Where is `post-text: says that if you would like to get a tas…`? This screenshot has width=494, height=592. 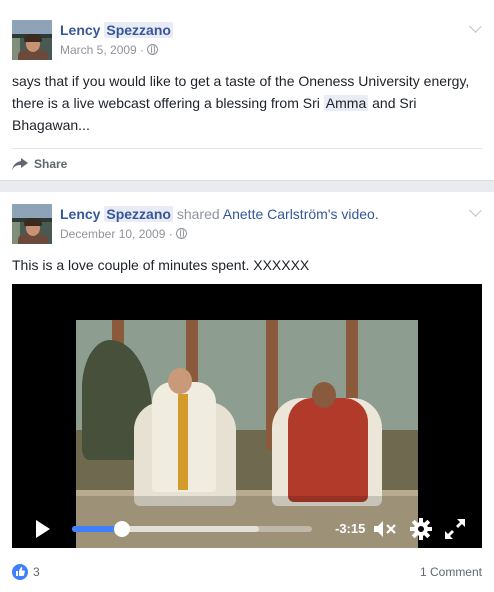
post-text: says that if you would like to get a tas… is located at coordinates (241, 103).